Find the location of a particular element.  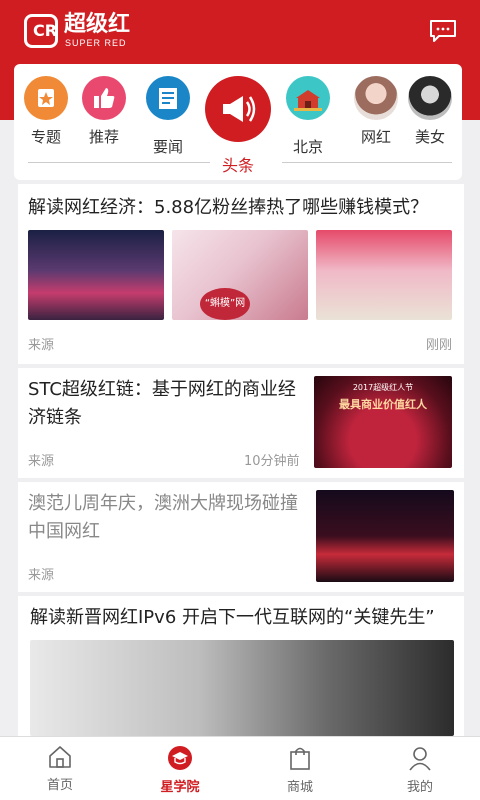

app-logo: CR is located at coordinates (41, 31).